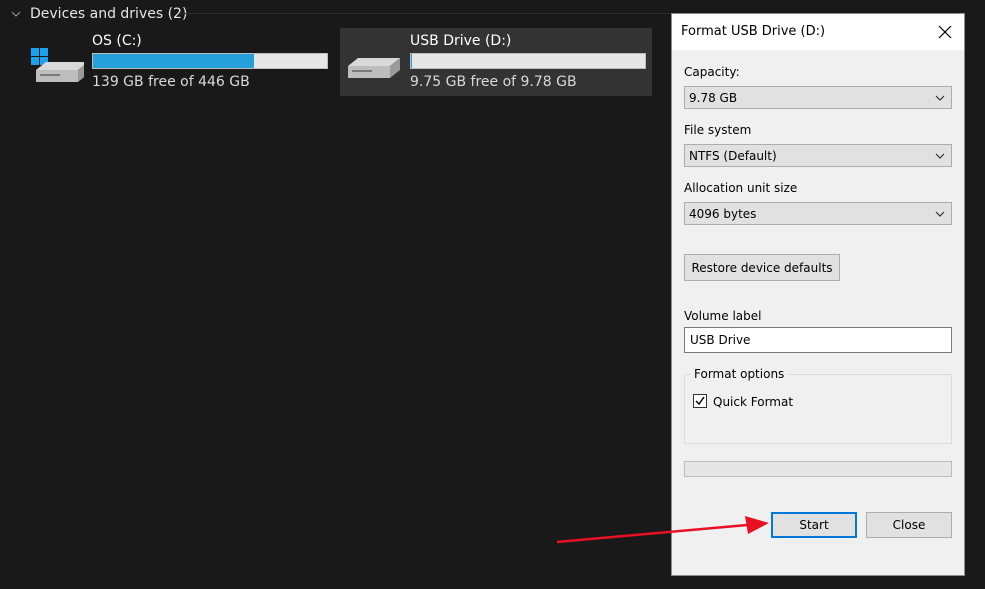 The width and height of the screenshot is (985, 589). I want to click on capacity-select: 9.78 GB, so click(818, 97).